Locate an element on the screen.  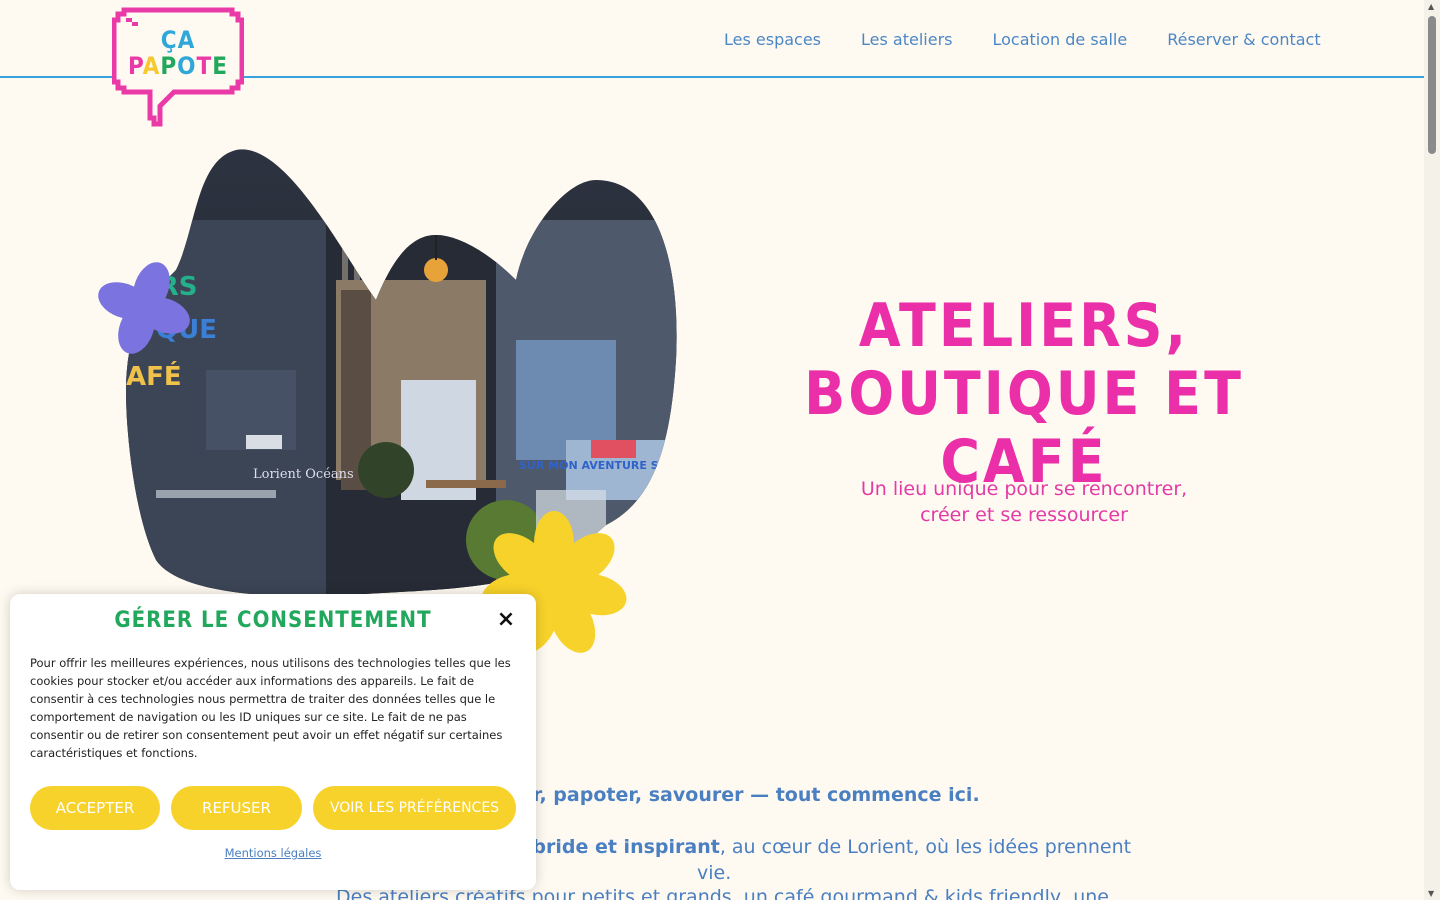
scroll-thumb is located at coordinates (1432, 85).